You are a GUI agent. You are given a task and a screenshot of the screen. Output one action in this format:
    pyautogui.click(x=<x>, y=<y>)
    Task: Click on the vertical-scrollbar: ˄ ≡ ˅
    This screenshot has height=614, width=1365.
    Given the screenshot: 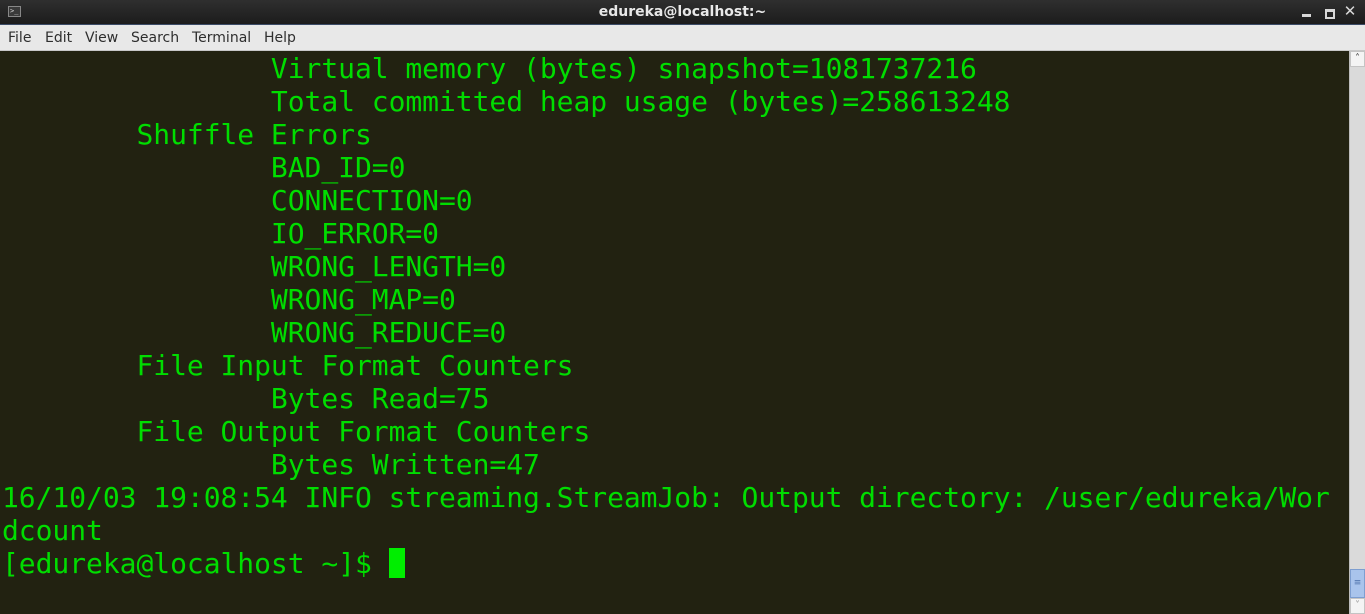 What is the action you would take?
    pyautogui.click(x=1357, y=332)
    